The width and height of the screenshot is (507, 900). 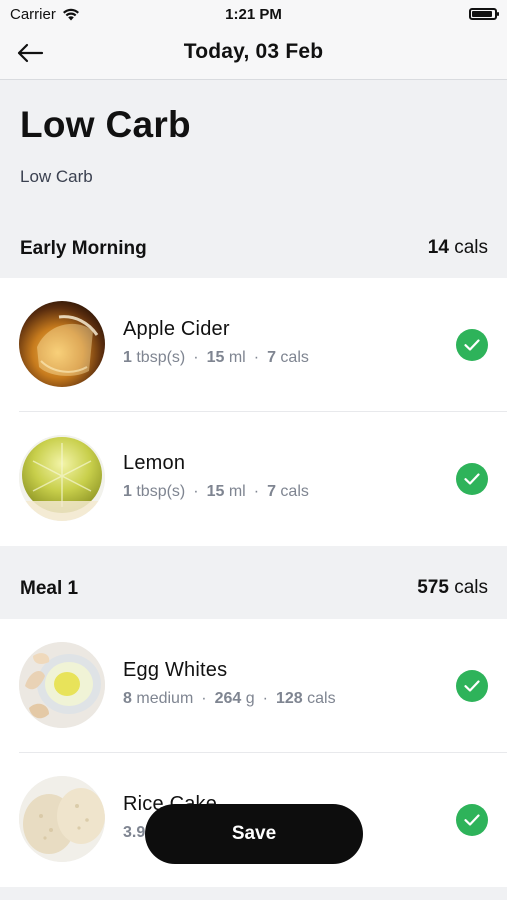 I want to click on page-subtitle: Low Carb, so click(x=56, y=176).